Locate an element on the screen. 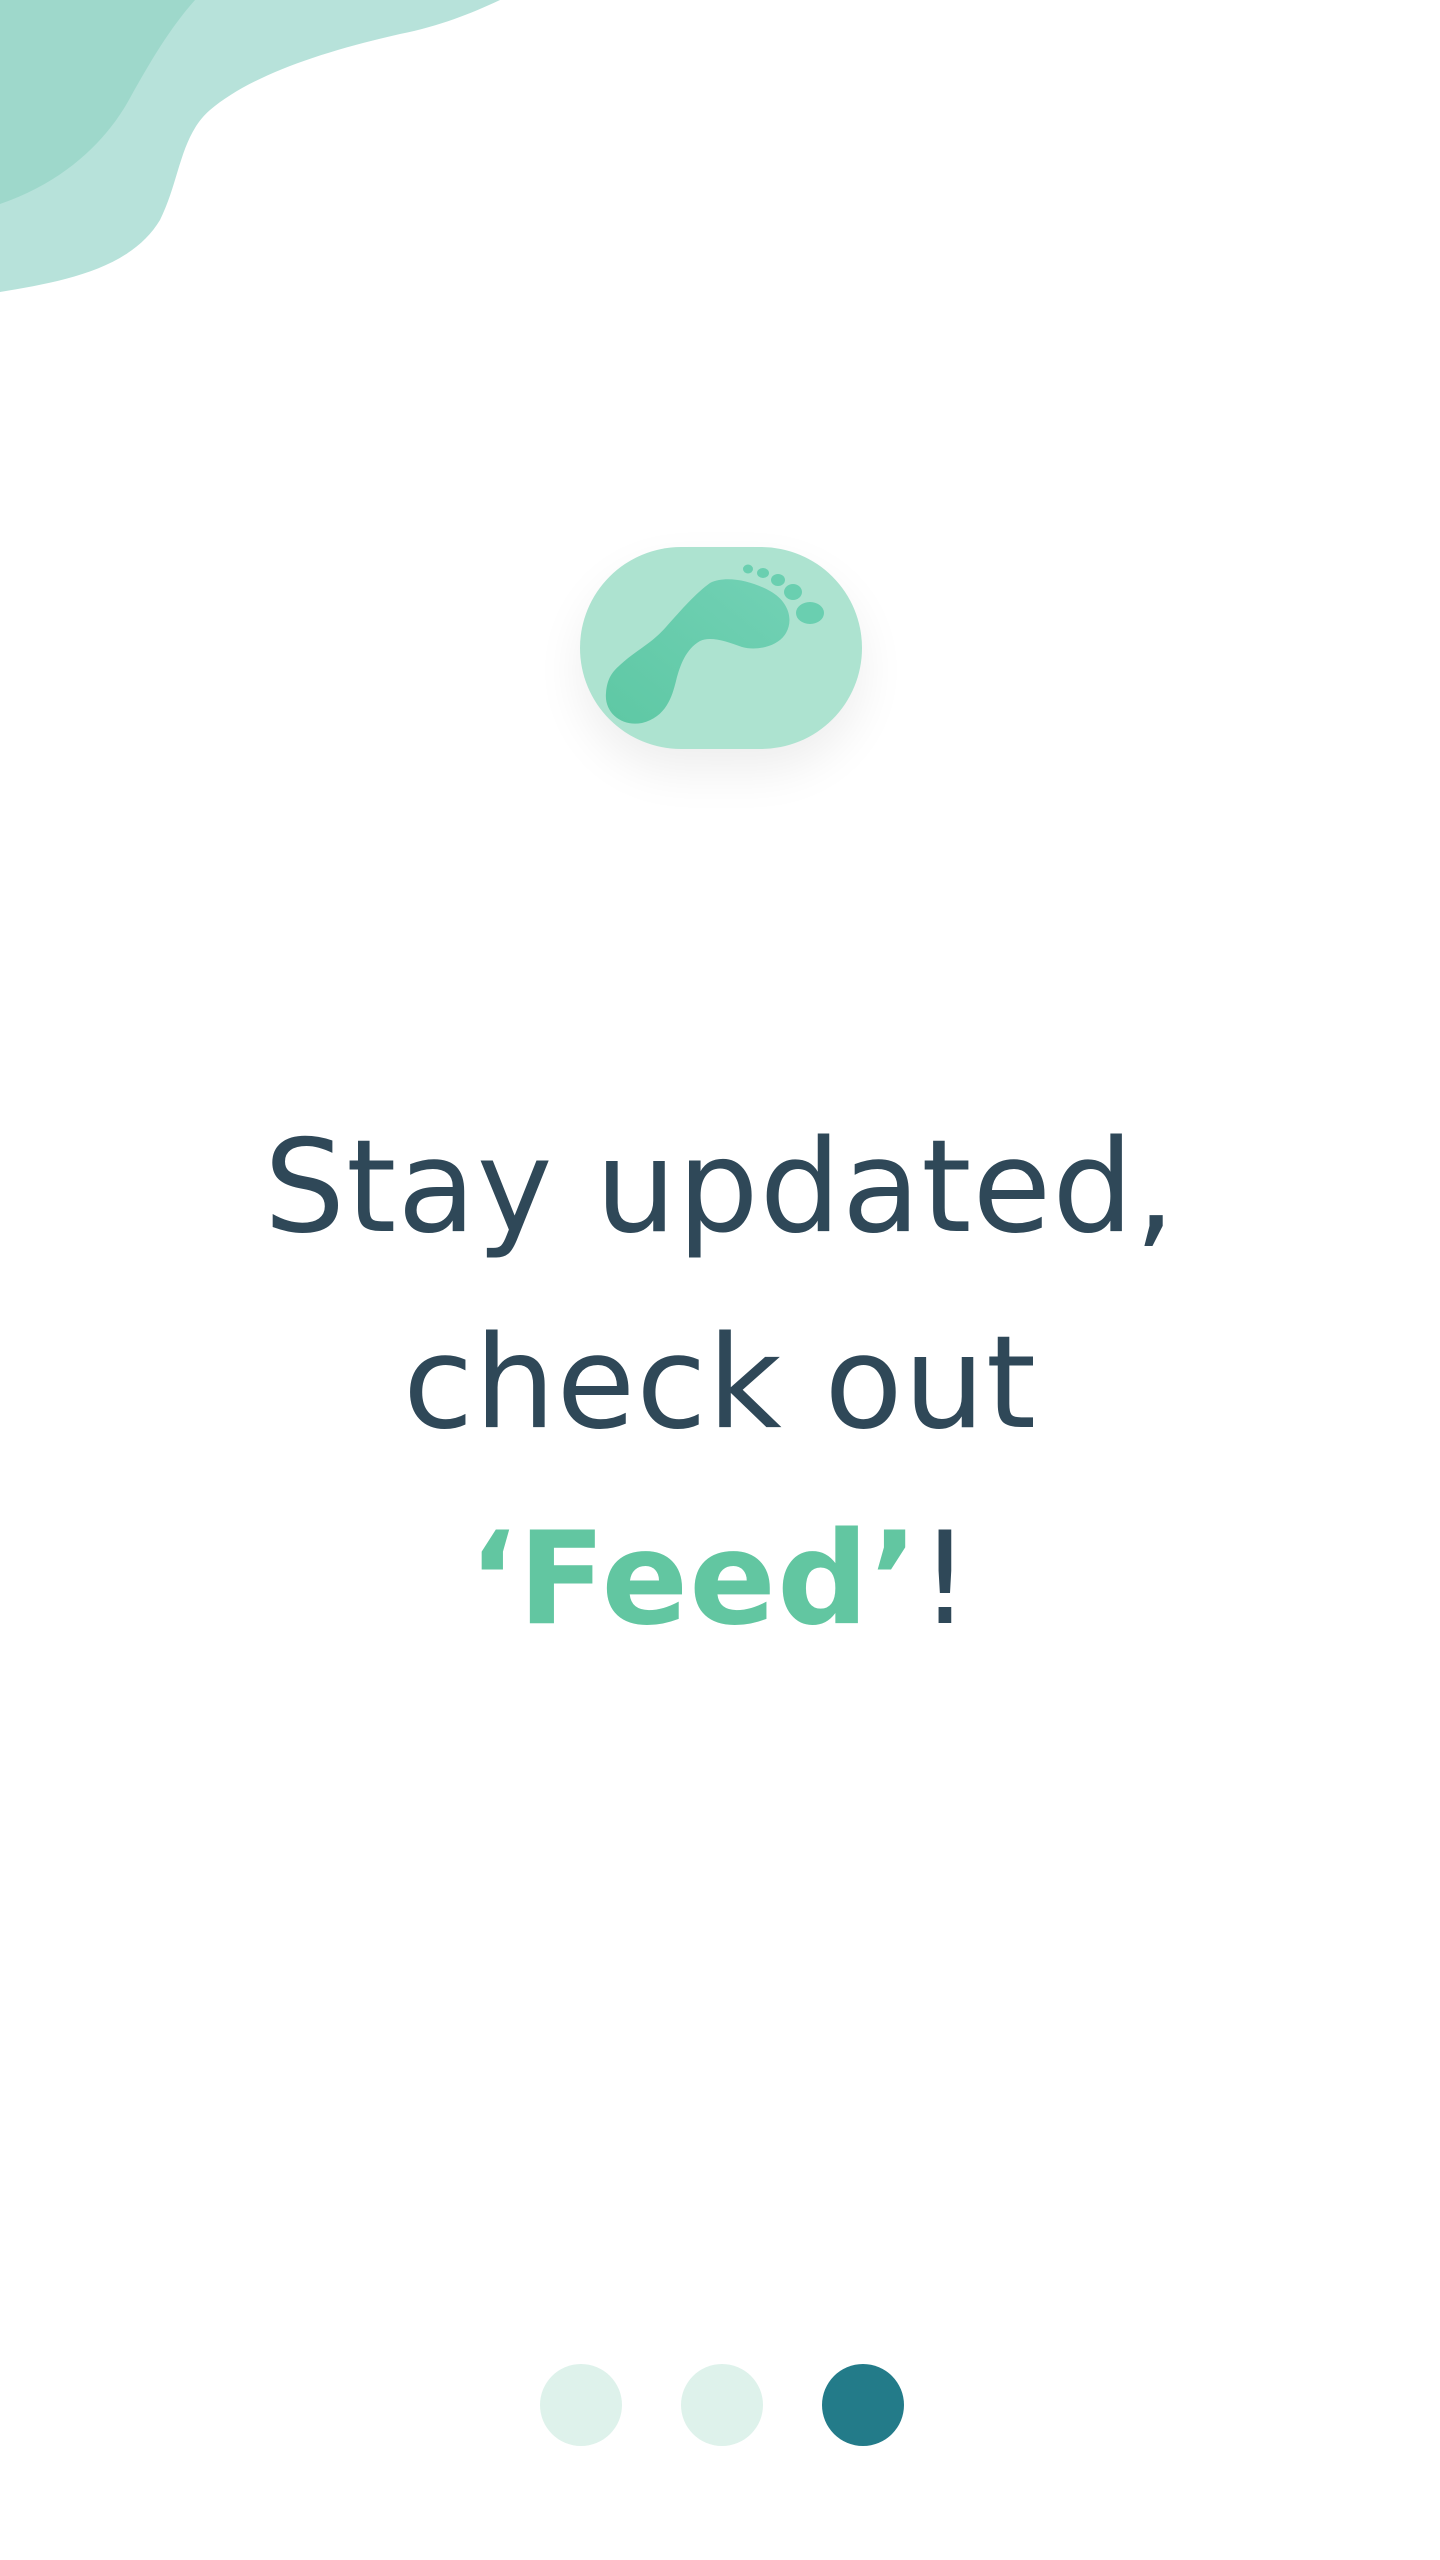 The width and height of the screenshot is (1440, 2560). headline-exclamation: ! is located at coordinates (945, 1579).